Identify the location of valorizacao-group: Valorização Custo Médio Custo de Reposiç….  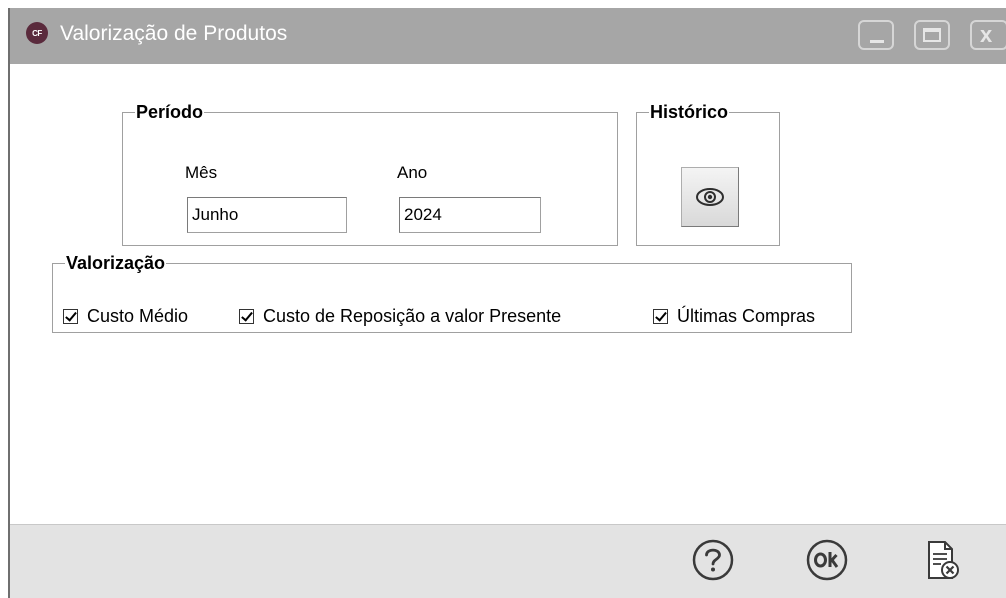
(452, 293).